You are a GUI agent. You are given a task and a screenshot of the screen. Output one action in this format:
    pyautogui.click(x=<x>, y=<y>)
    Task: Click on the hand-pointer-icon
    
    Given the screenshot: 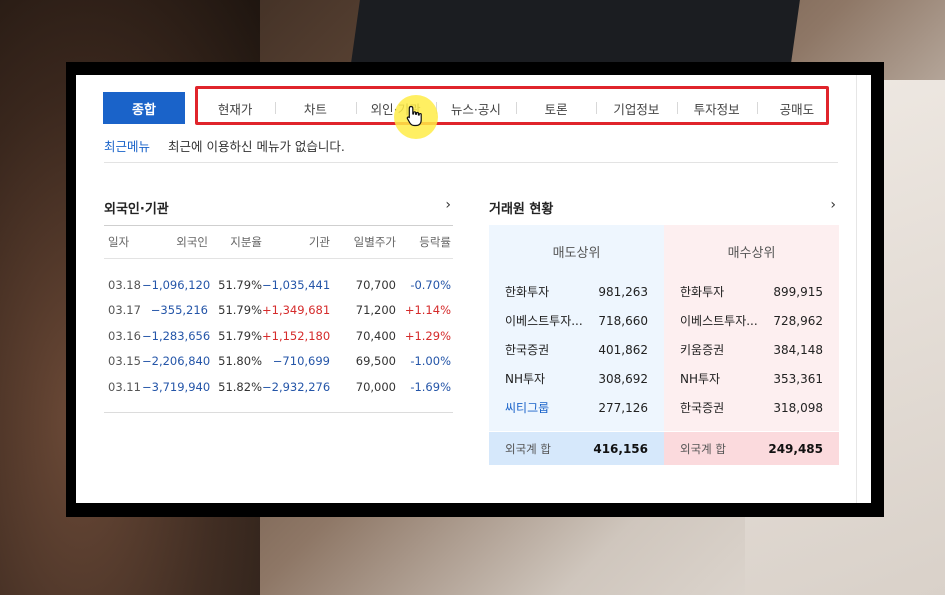 What is the action you would take?
    pyautogui.click(x=414, y=116)
    